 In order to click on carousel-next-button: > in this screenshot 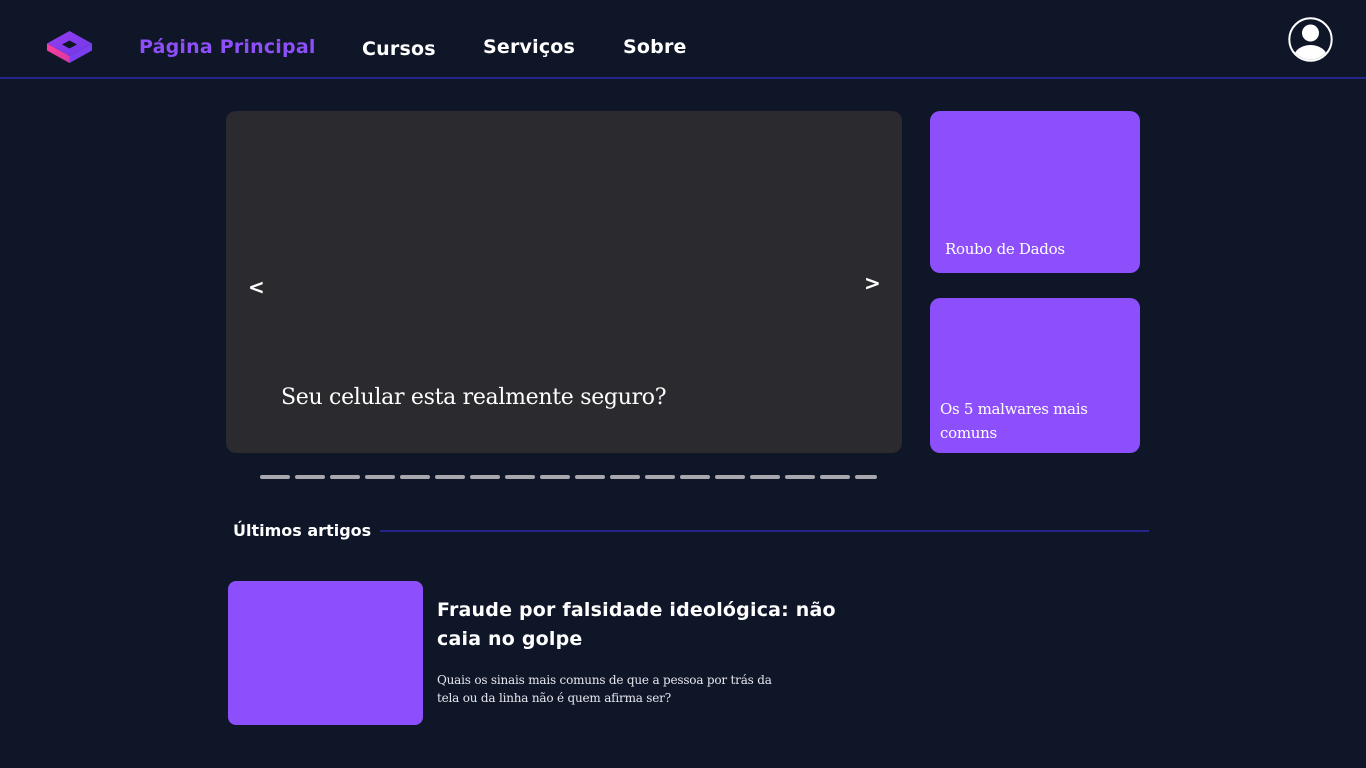, I will do `click(872, 283)`.